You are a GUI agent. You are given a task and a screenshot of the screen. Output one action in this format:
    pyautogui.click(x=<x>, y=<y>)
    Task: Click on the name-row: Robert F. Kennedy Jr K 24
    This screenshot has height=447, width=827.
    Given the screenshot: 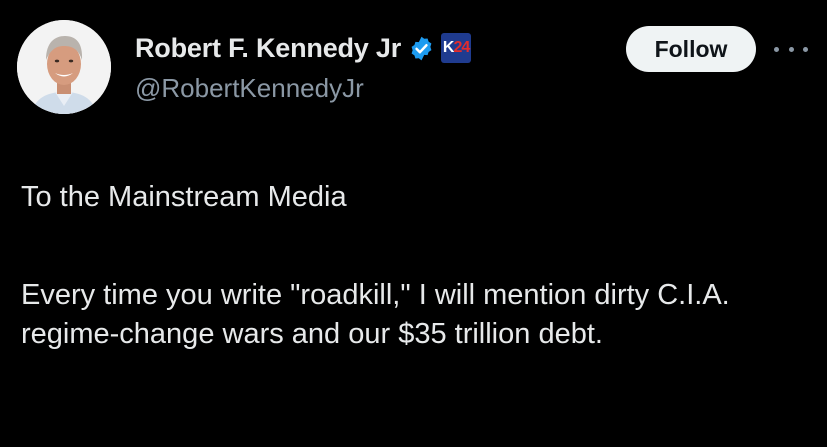 What is the action you would take?
    pyautogui.click(x=303, y=48)
    